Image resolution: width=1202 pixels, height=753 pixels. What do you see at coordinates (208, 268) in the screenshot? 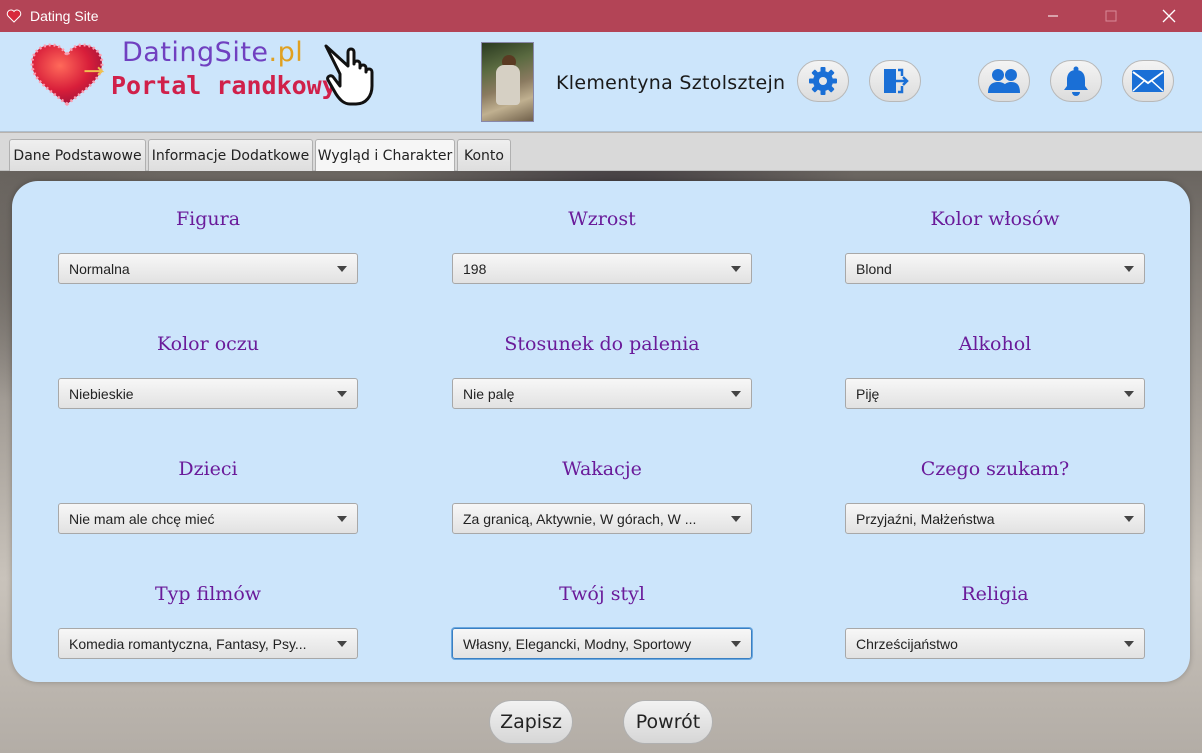
I see `figura-select: Normalna` at bounding box center [208, 268].